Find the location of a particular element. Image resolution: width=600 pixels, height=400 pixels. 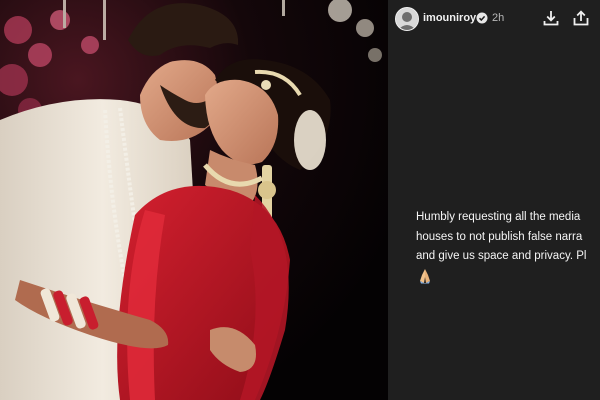

download-button is located at coordinates (551, 18).